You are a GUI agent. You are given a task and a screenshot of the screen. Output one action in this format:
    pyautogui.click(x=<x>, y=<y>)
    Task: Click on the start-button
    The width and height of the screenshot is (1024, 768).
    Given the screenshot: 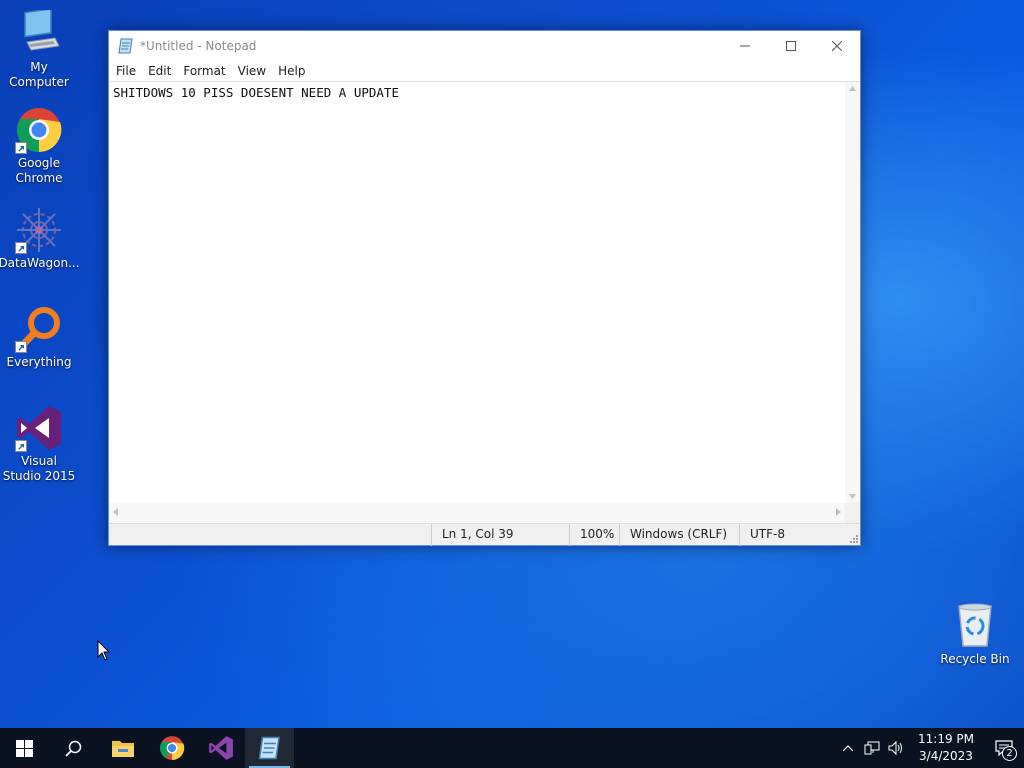 What is the action you would take?
    pyautogui.click(x=24, y=748)
    